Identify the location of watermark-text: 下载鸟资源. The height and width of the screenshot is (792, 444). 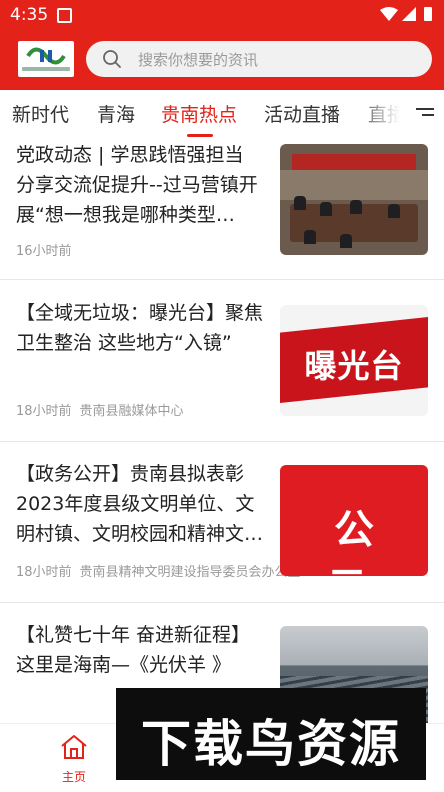
(271, 744).